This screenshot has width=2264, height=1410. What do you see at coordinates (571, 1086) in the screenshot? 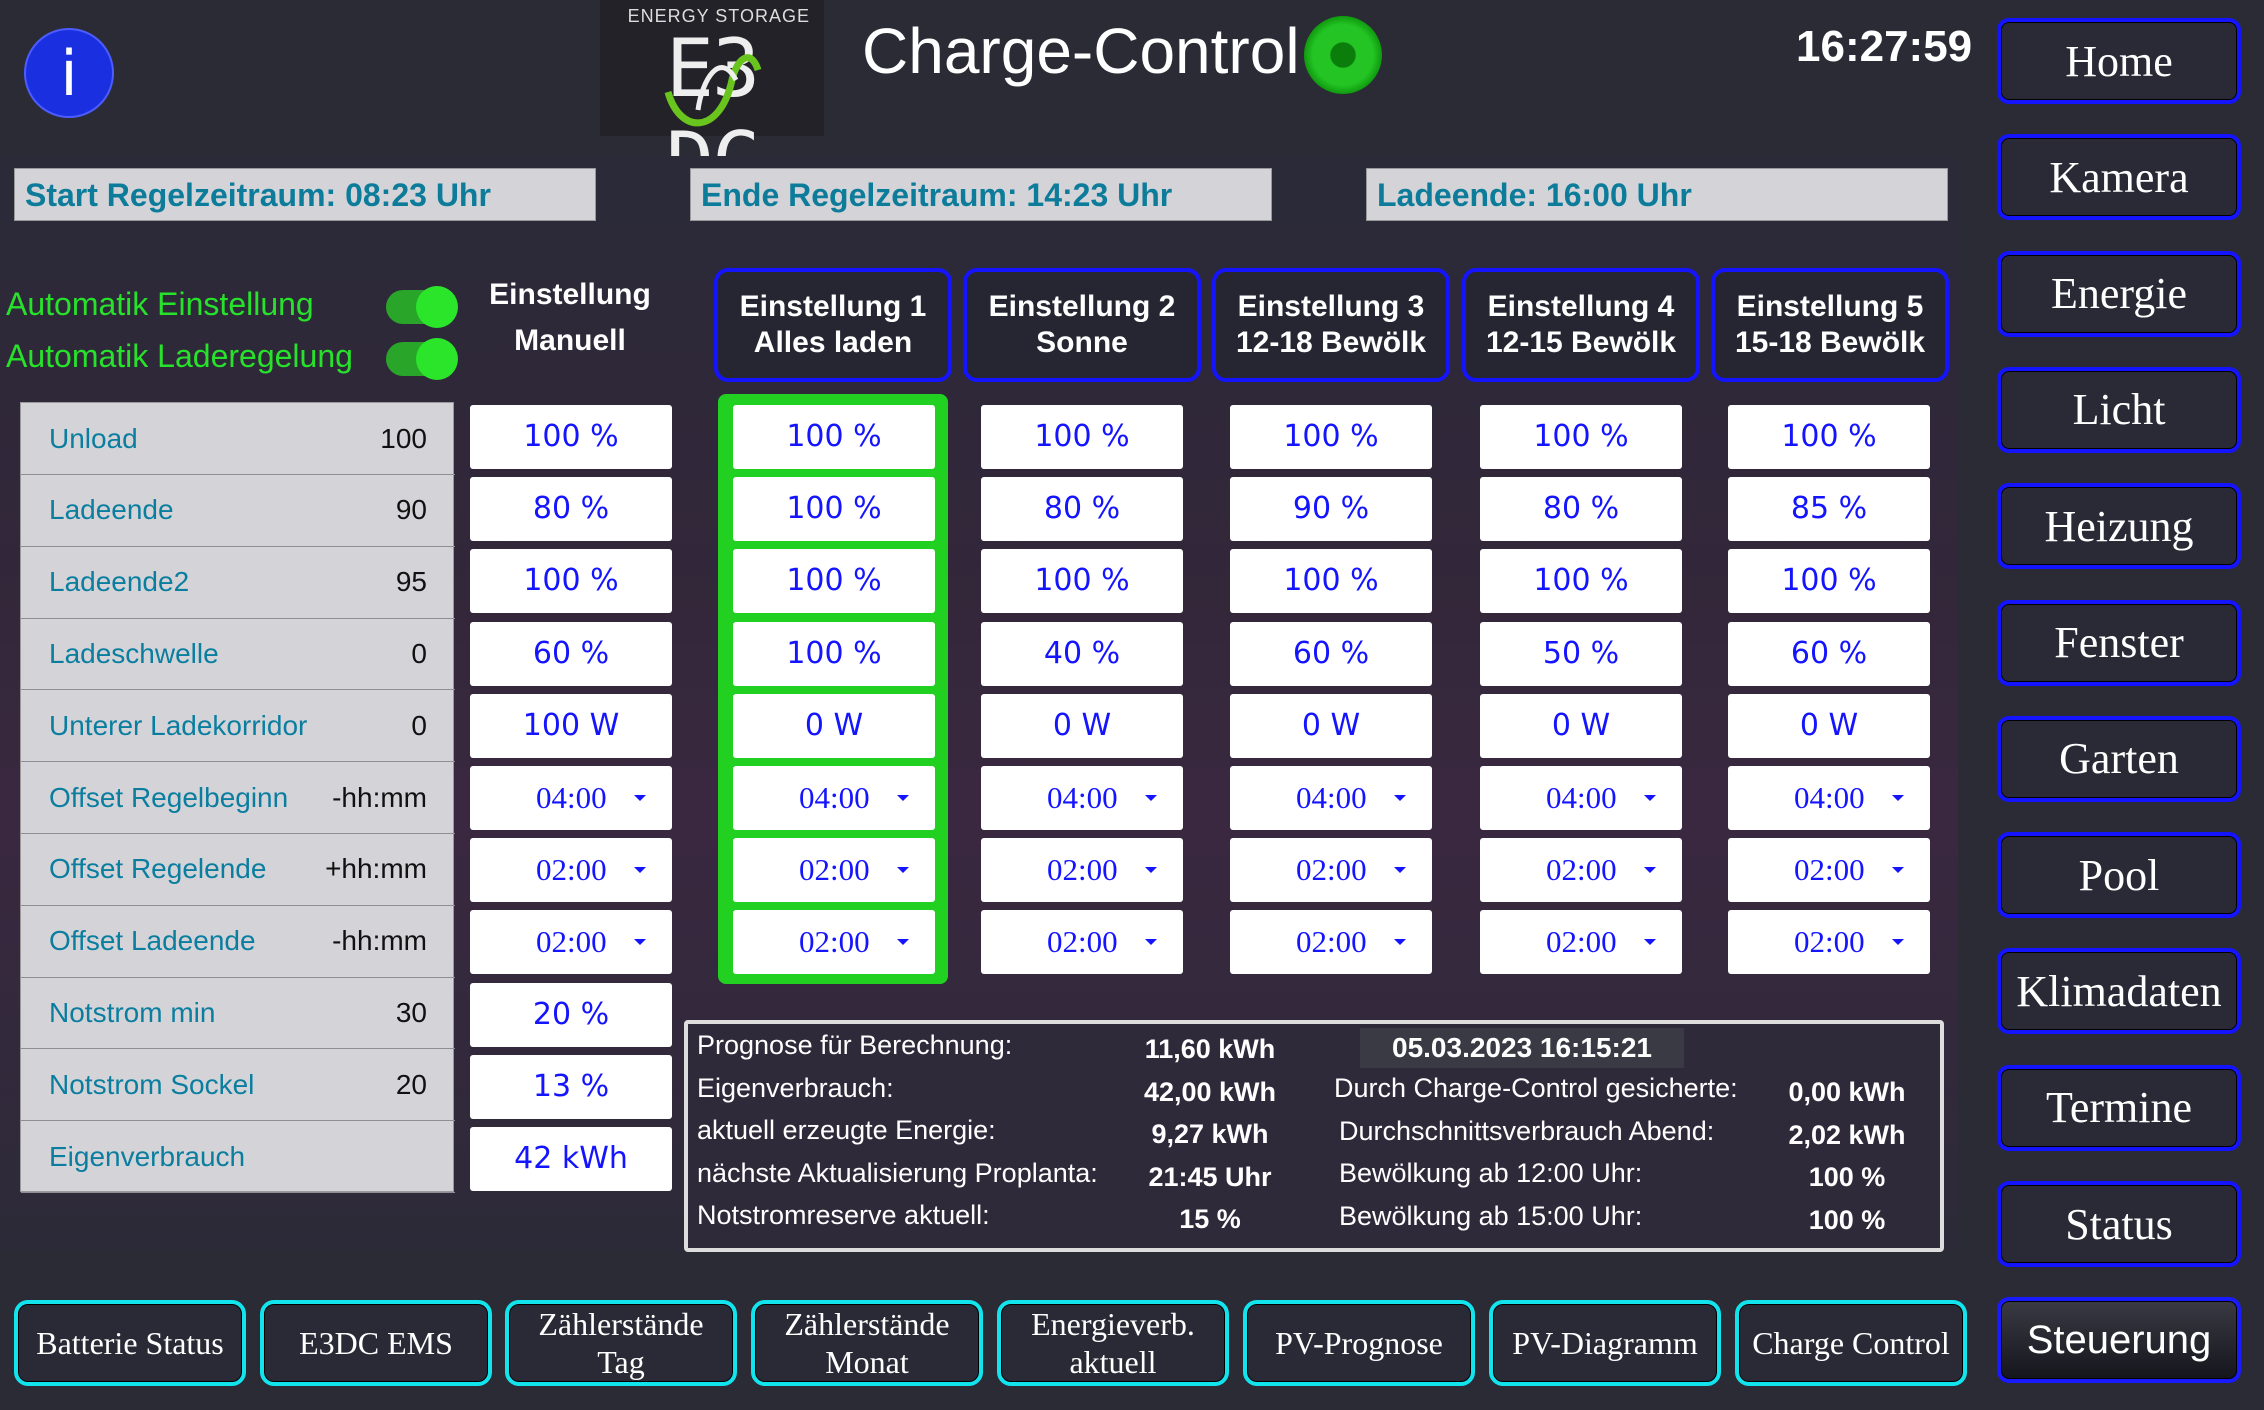
I see `manual-notstrom-sockel-input: 13 %` at bounding box center [571, 1086].